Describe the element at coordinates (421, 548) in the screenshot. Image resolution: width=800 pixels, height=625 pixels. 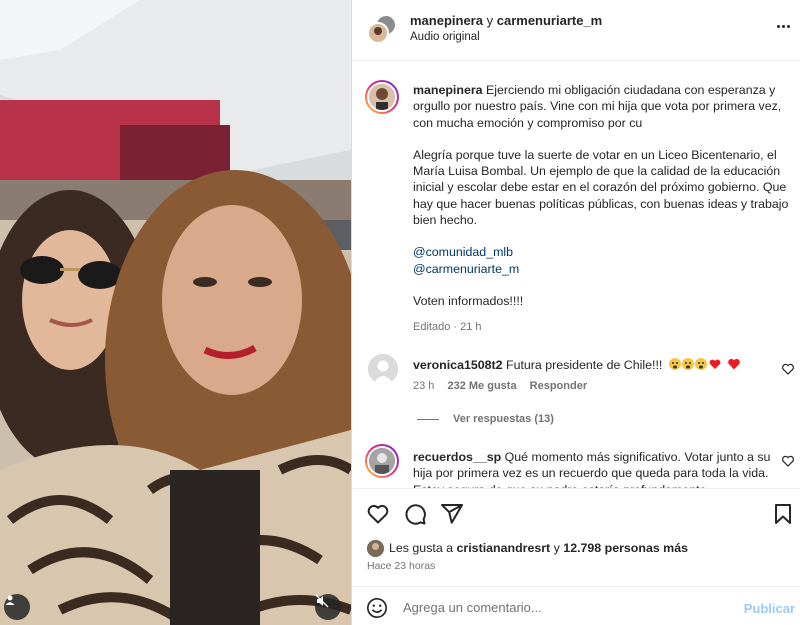
I see `likes-prefix: Les gusta a` at that location.